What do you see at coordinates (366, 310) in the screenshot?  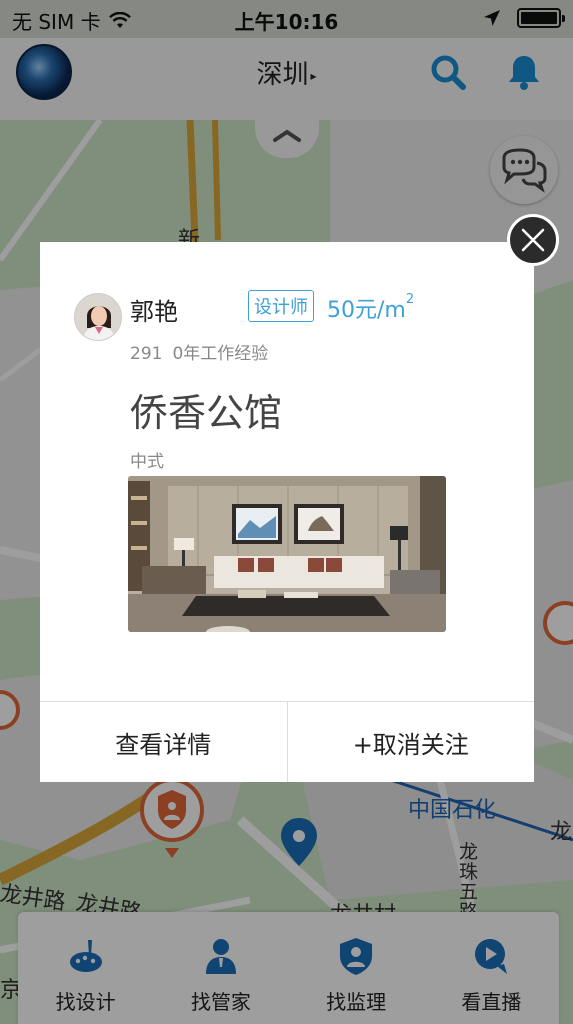 I see `price-value: 50元/m` at bounding box center [366, 310].